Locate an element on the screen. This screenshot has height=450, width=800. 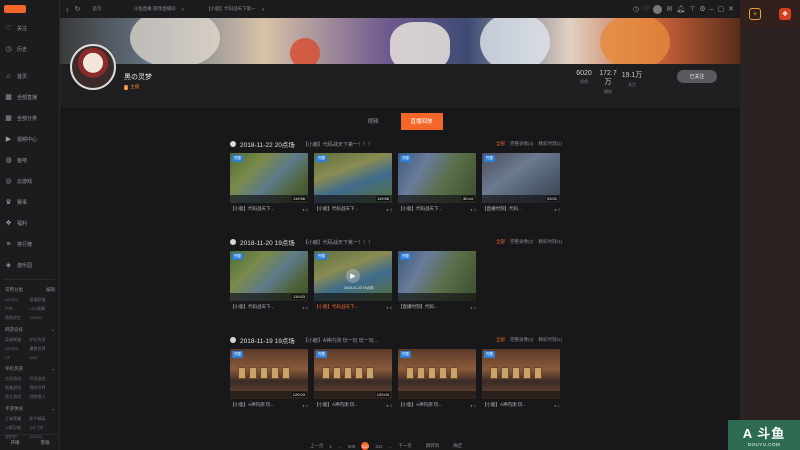
sidebar-category-link: 刺激战场 is located at coordinates (17, 388).